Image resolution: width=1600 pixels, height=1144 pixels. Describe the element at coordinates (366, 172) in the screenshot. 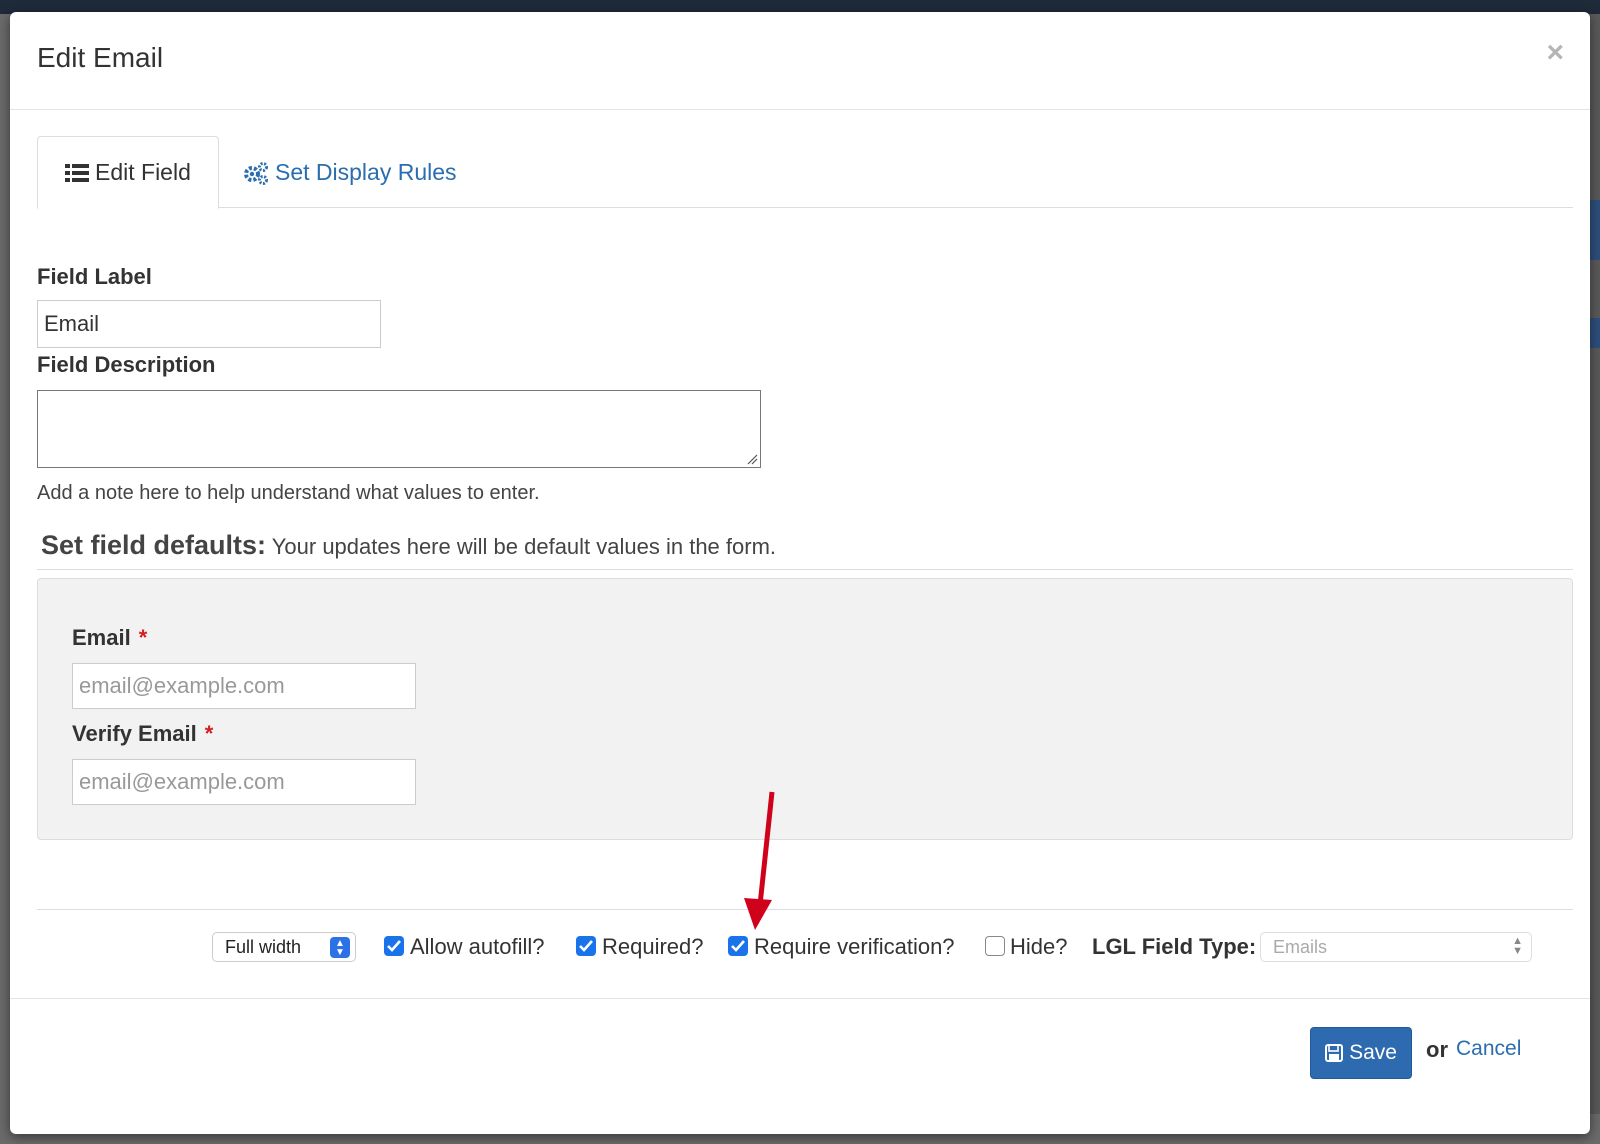

I see `tab-label: Set Display Rules` at that location.